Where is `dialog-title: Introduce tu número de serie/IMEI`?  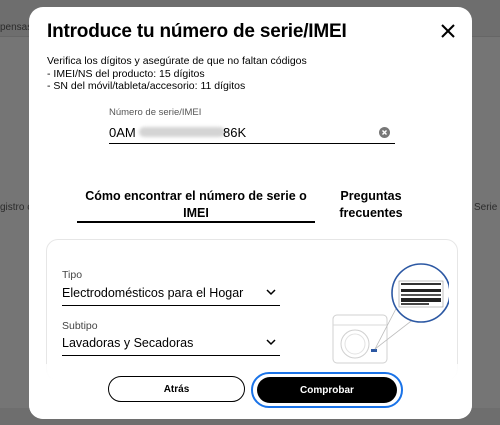
dialog-title: Introduce tu número de serie/IMEI is located at coordinates (197, 31).